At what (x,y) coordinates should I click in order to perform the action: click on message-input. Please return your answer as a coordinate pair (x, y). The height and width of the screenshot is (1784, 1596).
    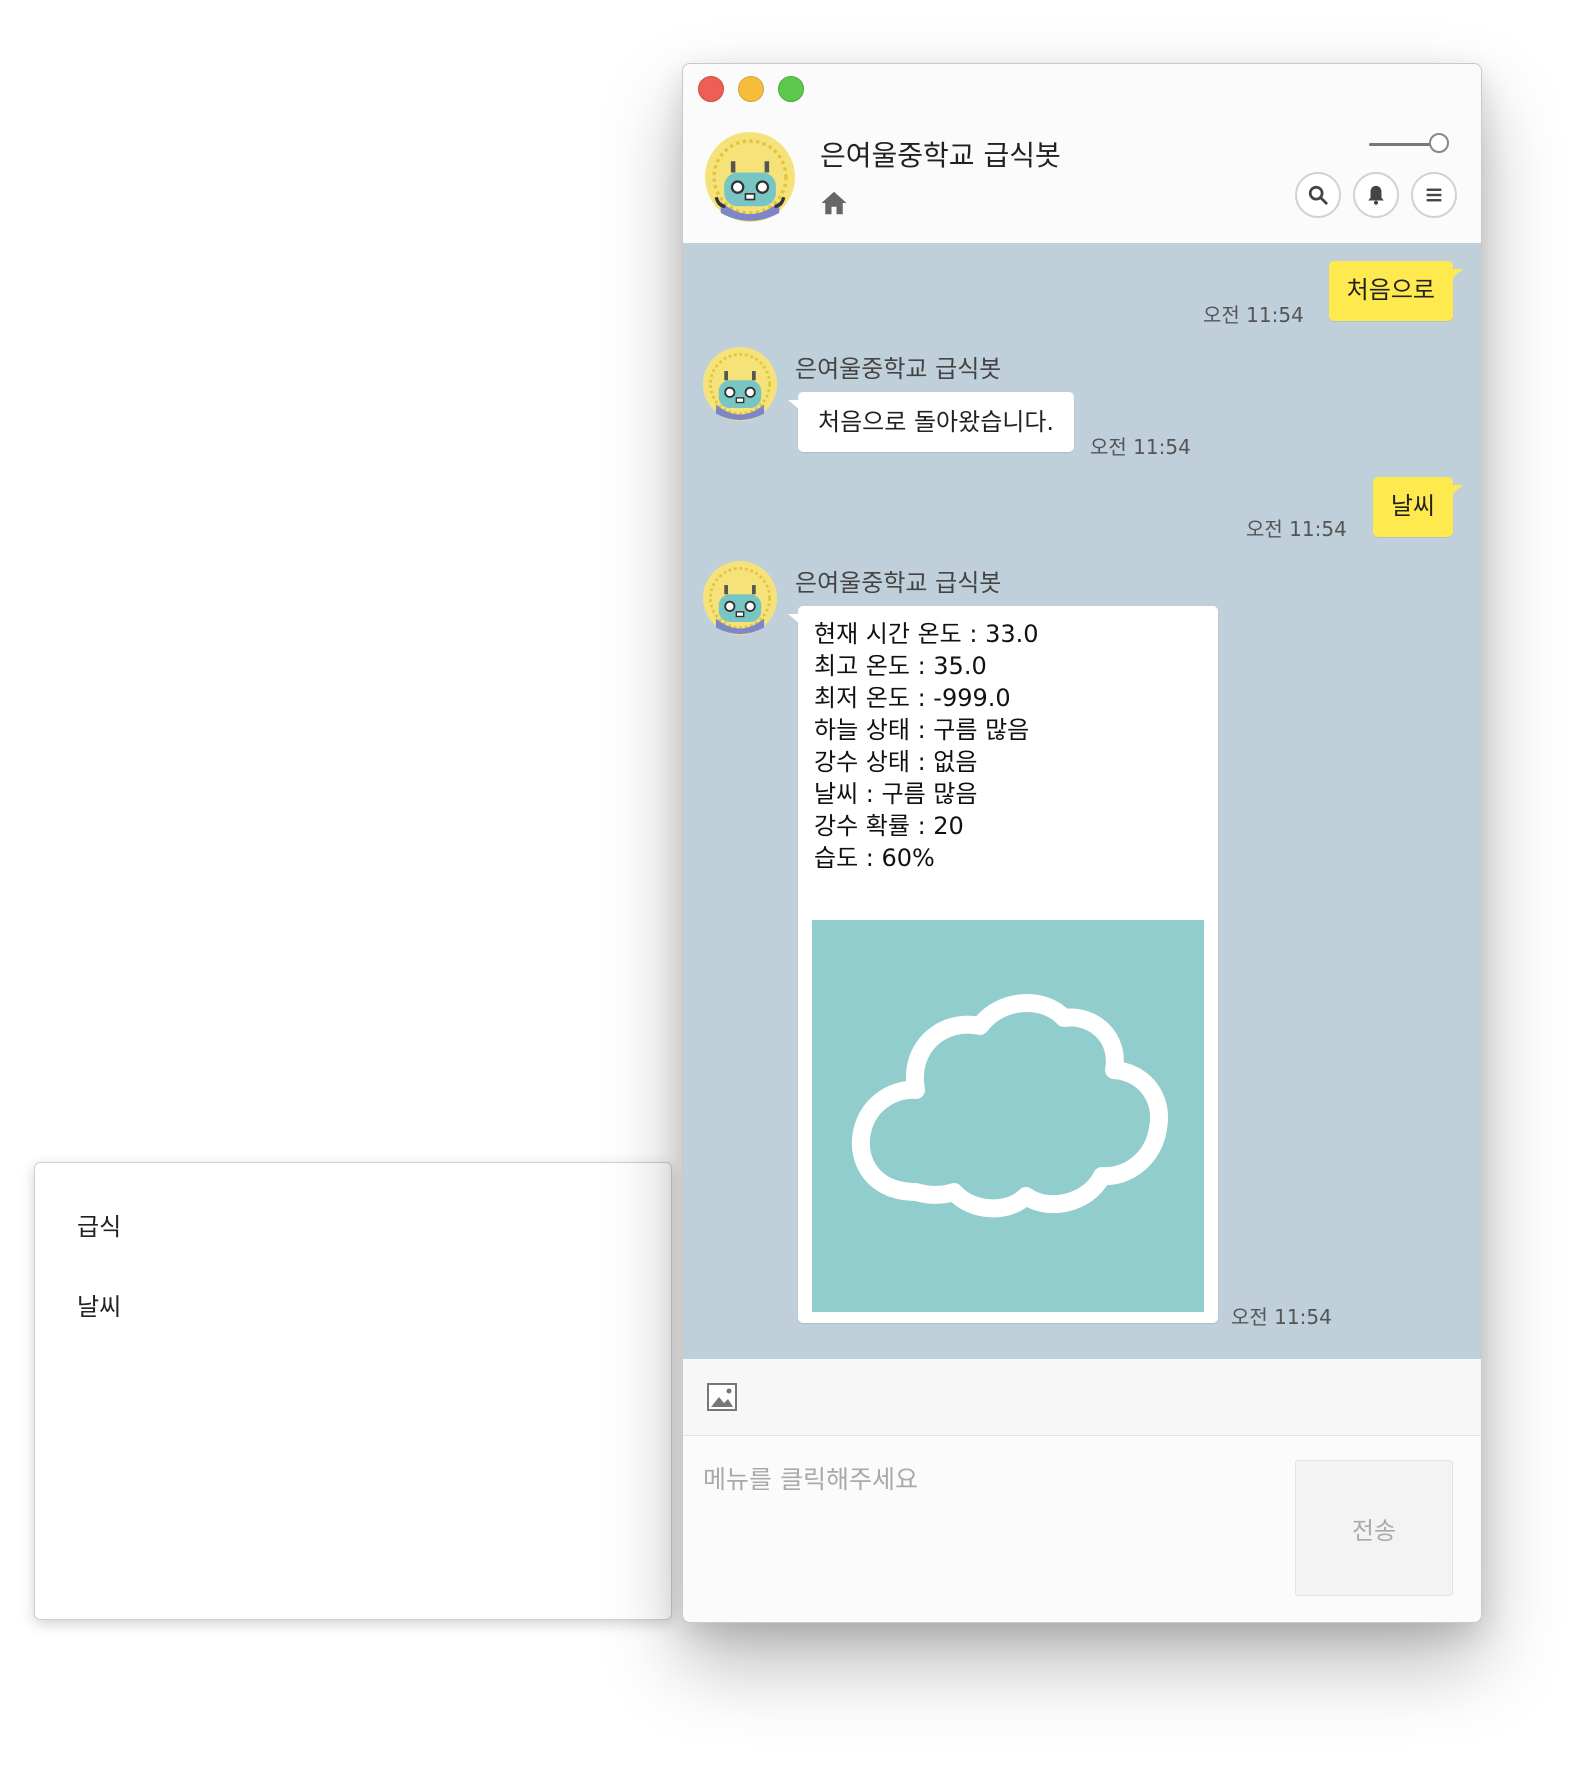
    Looking at the image, I should click on (993, 1479).